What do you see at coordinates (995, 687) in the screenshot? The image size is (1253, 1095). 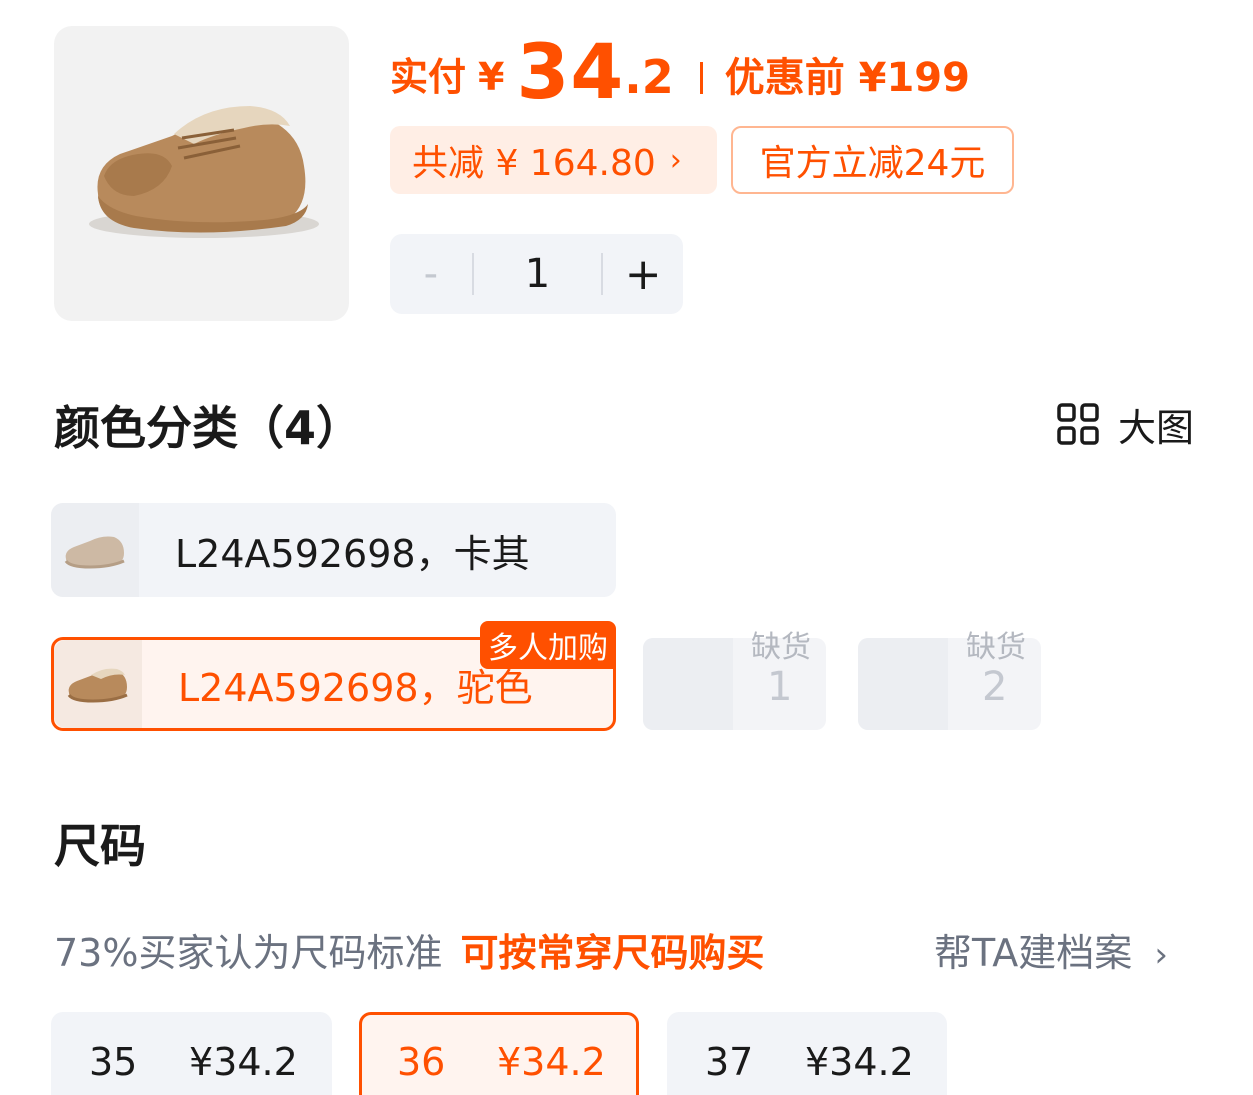 I see `option-label: 2` at bounding box center [995, 687].